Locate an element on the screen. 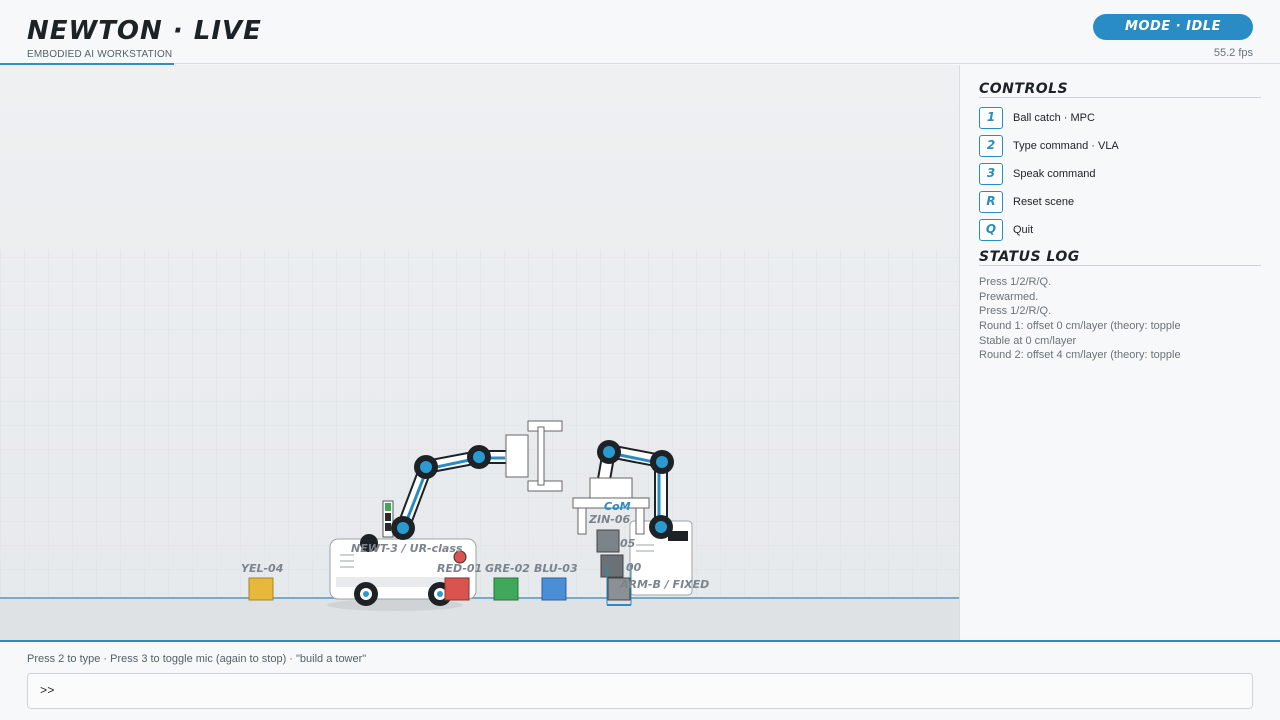 This screenshot has width=1280, height=720. svg-text: YEL-04 is located at coordinates (262, 568).